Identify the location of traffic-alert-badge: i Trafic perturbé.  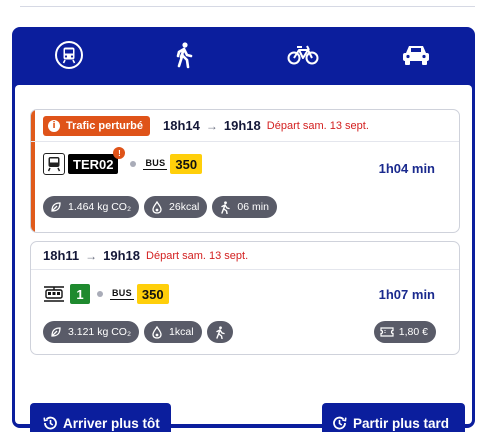
(97, 125).